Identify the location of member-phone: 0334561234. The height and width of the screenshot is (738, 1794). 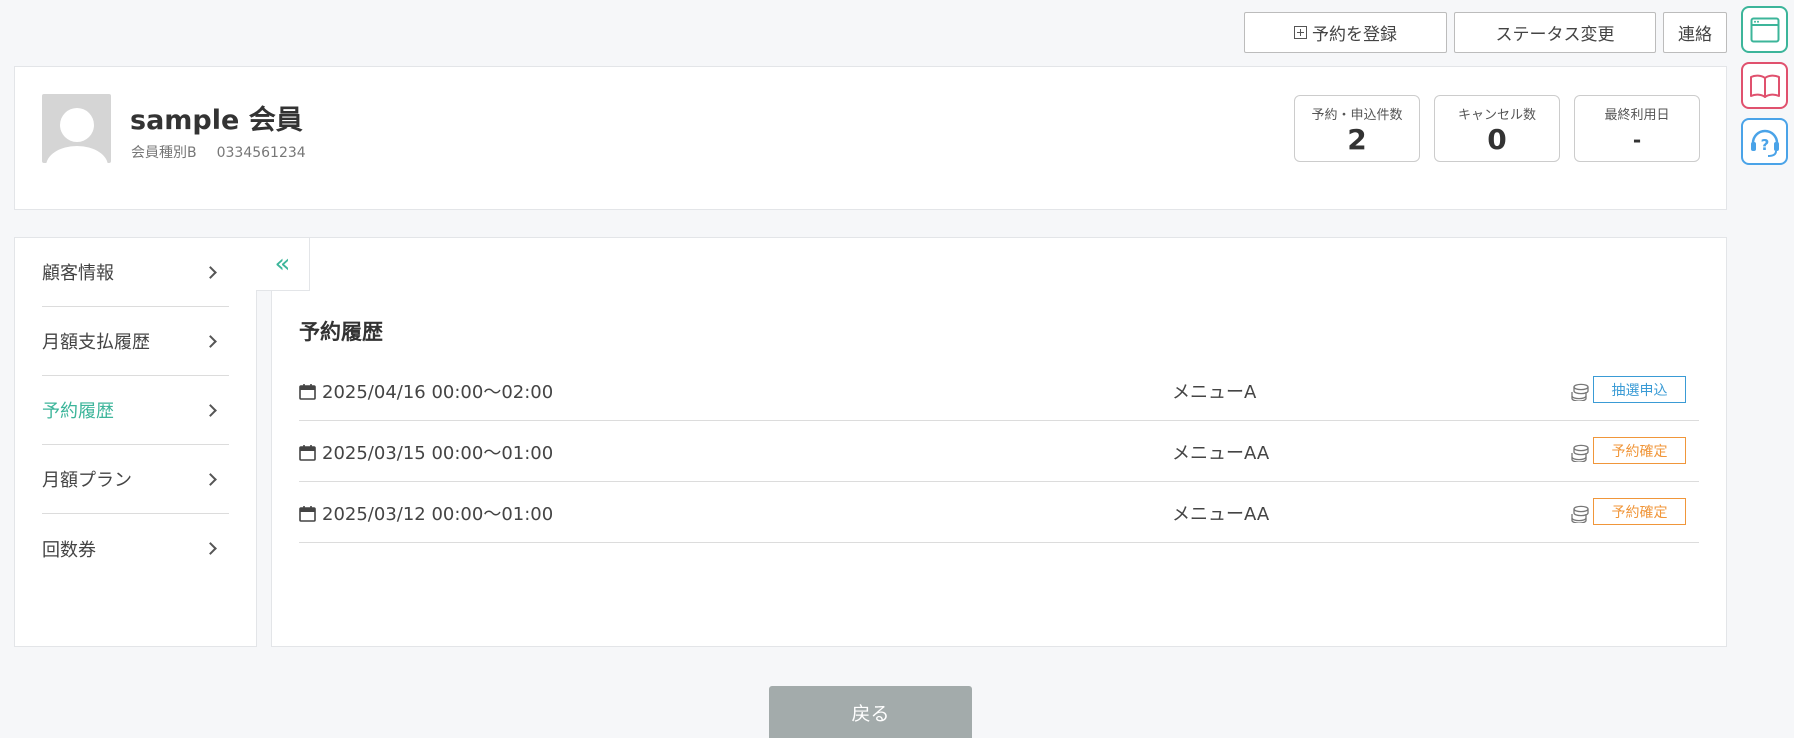
(261, 153).